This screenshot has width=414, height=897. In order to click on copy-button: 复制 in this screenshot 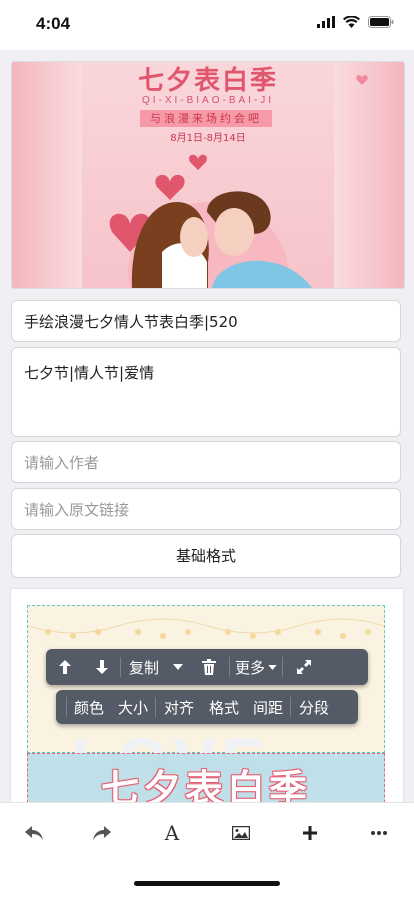, I will do `click(144, 667)`.